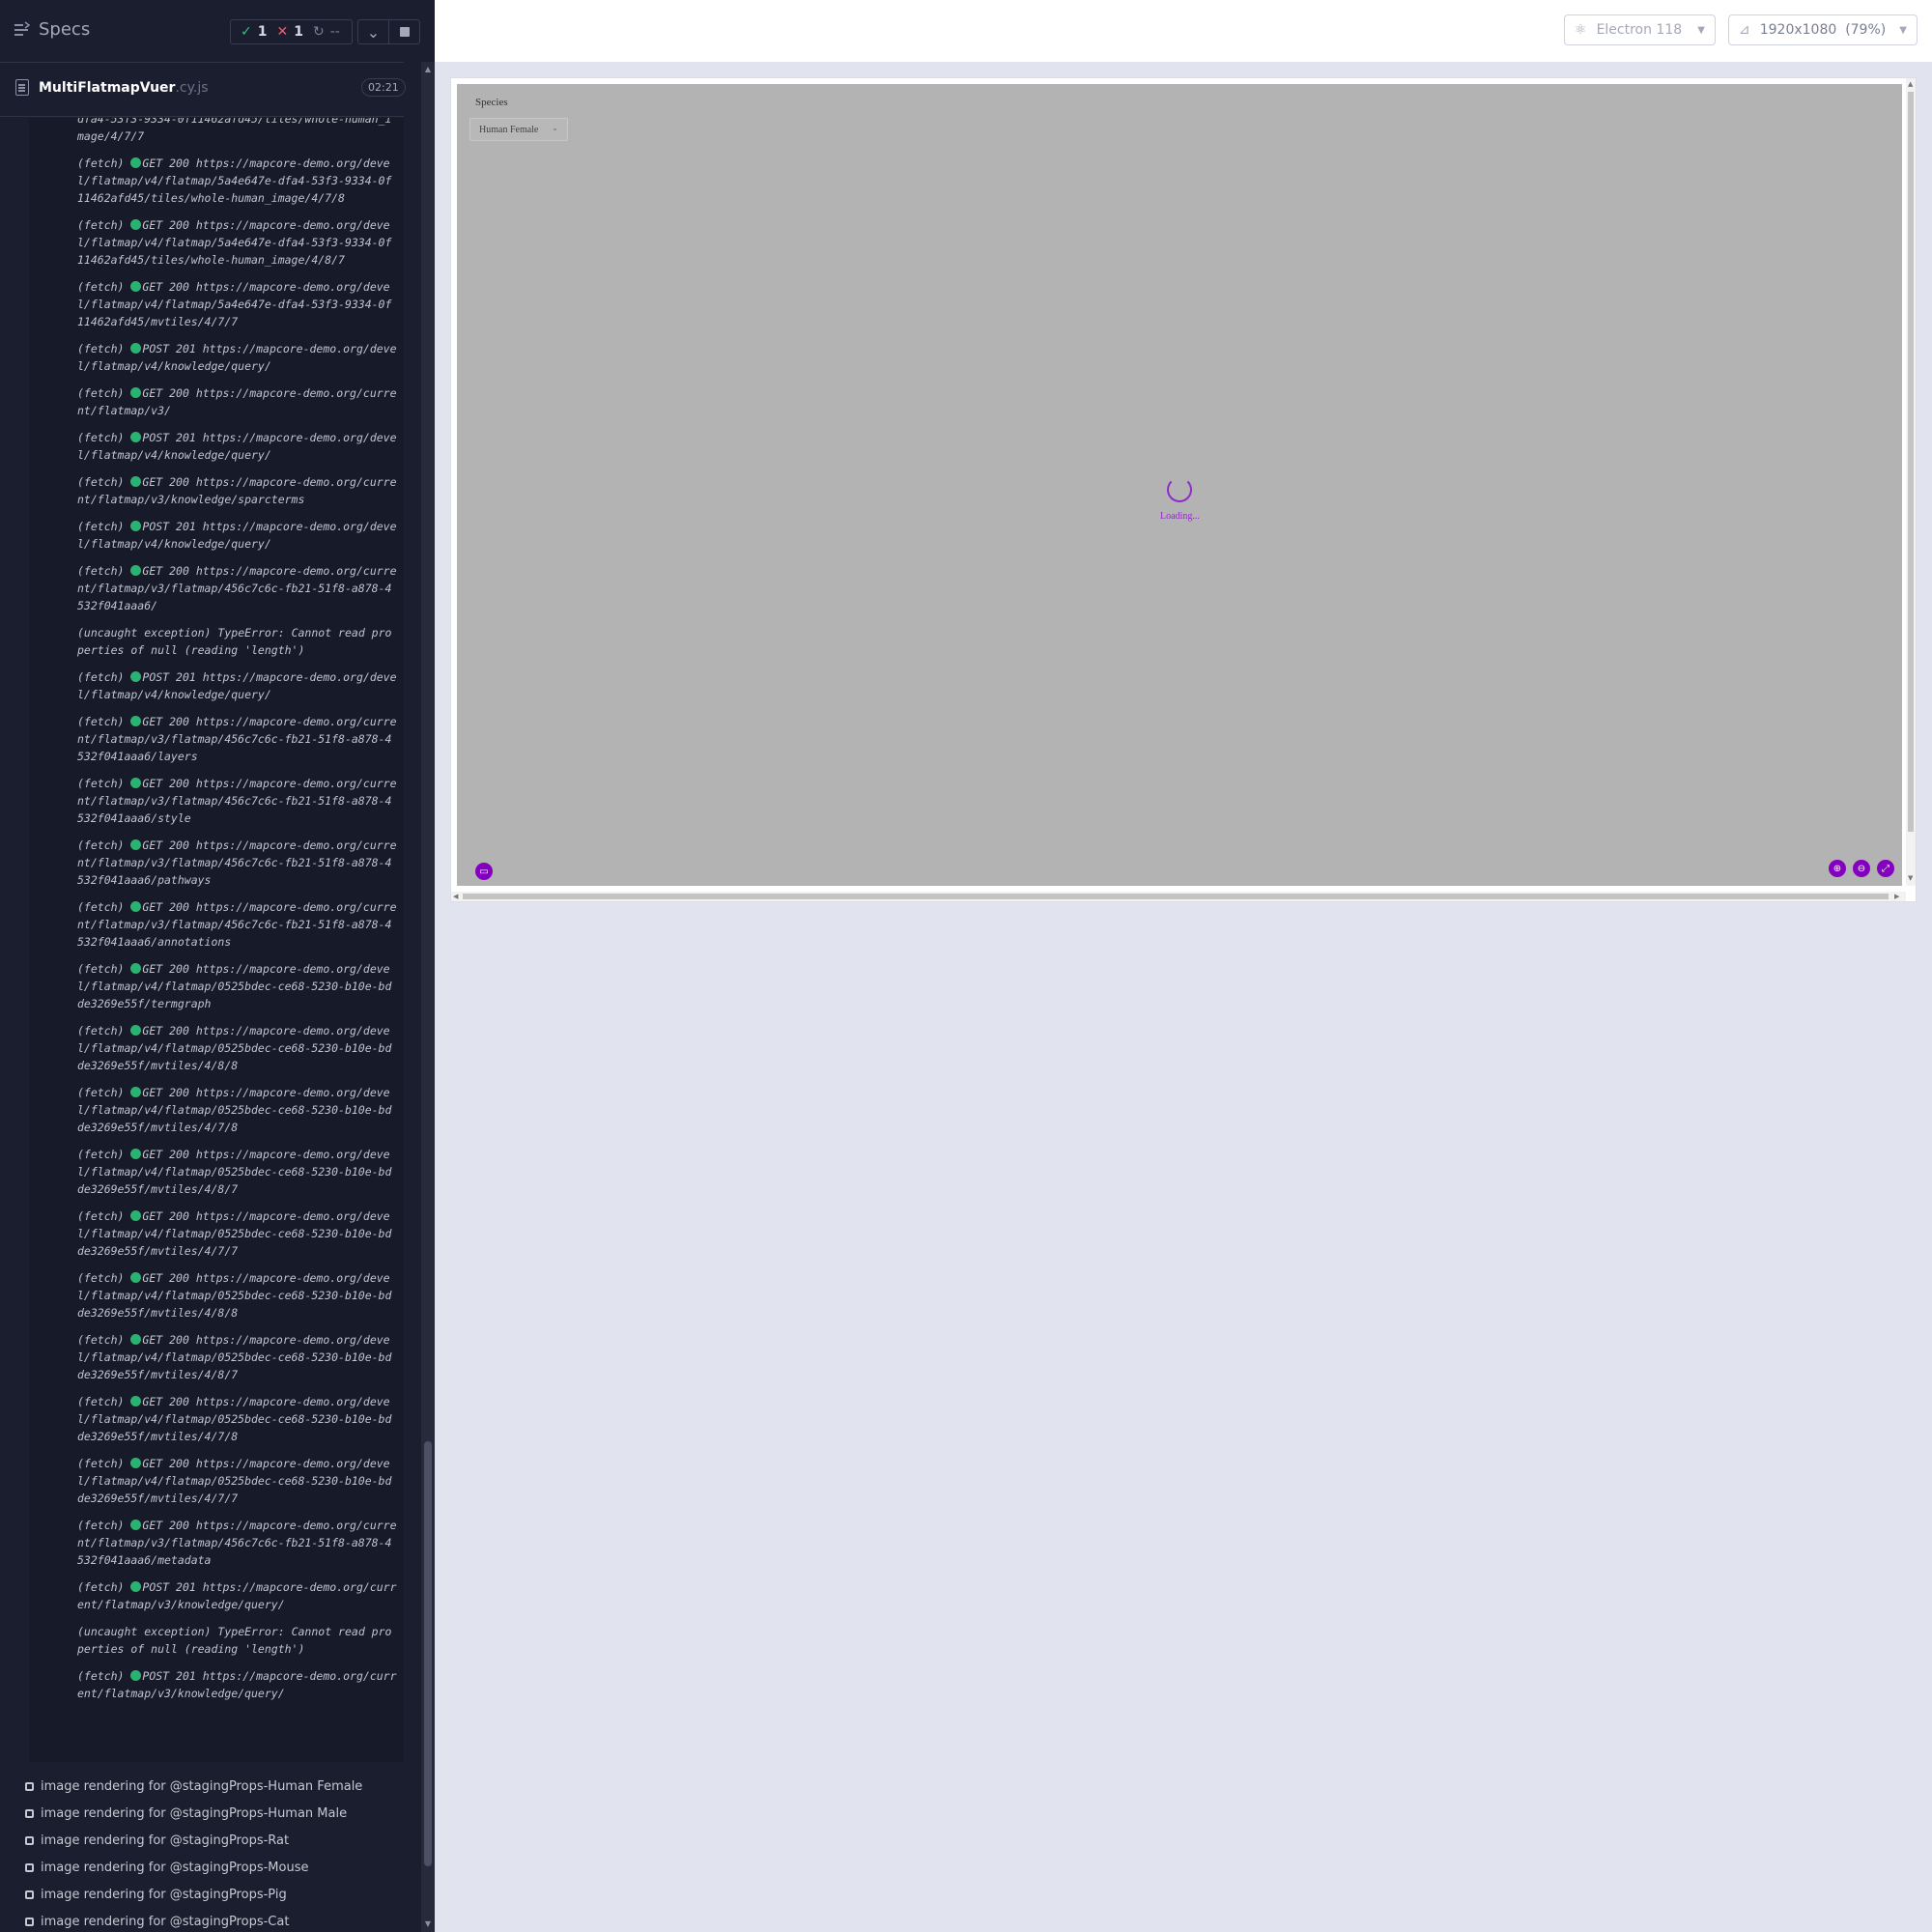  What do you see at coordinates (157, 1840) in the screenshot?
I see `test-item: image rendering for @stagingProps-Rat` at bounding box center [157, 1840].